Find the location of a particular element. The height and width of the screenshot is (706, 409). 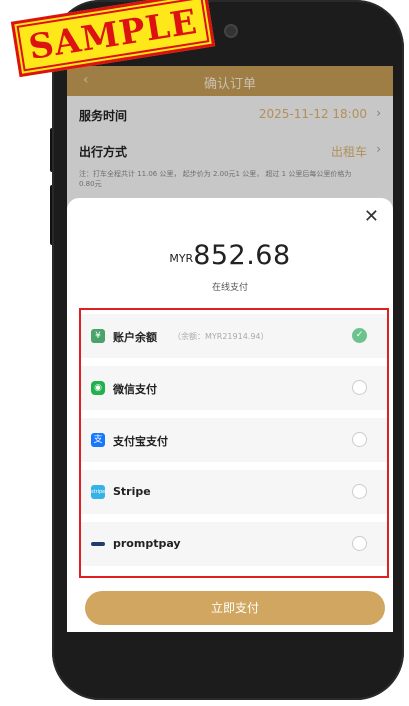

camera-icon is located at coordinates (231, 31).